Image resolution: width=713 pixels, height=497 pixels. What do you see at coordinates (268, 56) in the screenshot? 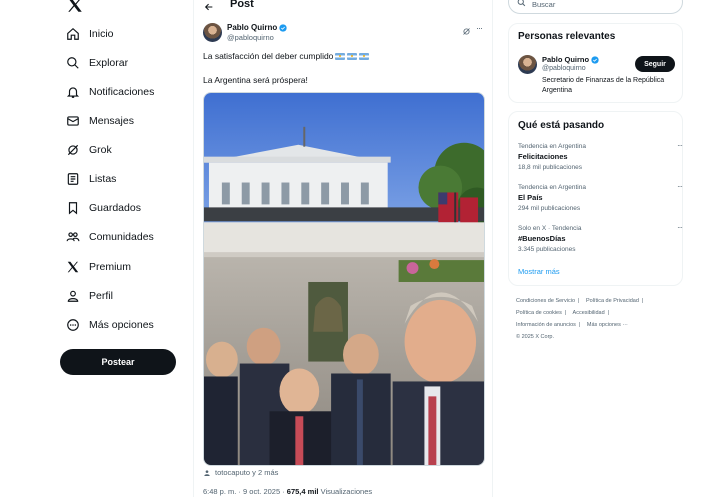
I see `tweet-text: La satisfacción del deber cumplido` at bounding box center [268, 56].